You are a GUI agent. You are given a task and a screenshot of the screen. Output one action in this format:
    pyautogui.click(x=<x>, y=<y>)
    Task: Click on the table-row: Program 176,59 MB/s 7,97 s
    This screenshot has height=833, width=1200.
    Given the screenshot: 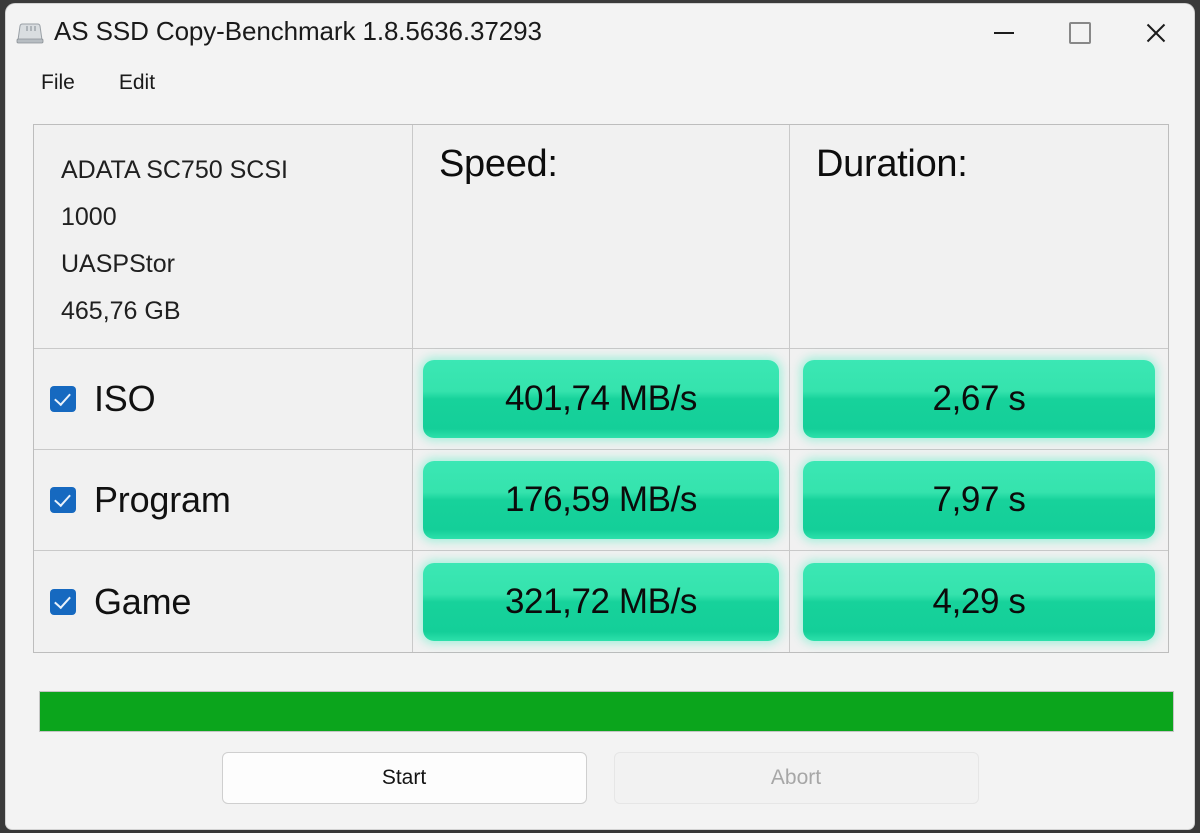 What is the action you would take?
    pyautogui.click(x=601, y=500)
    